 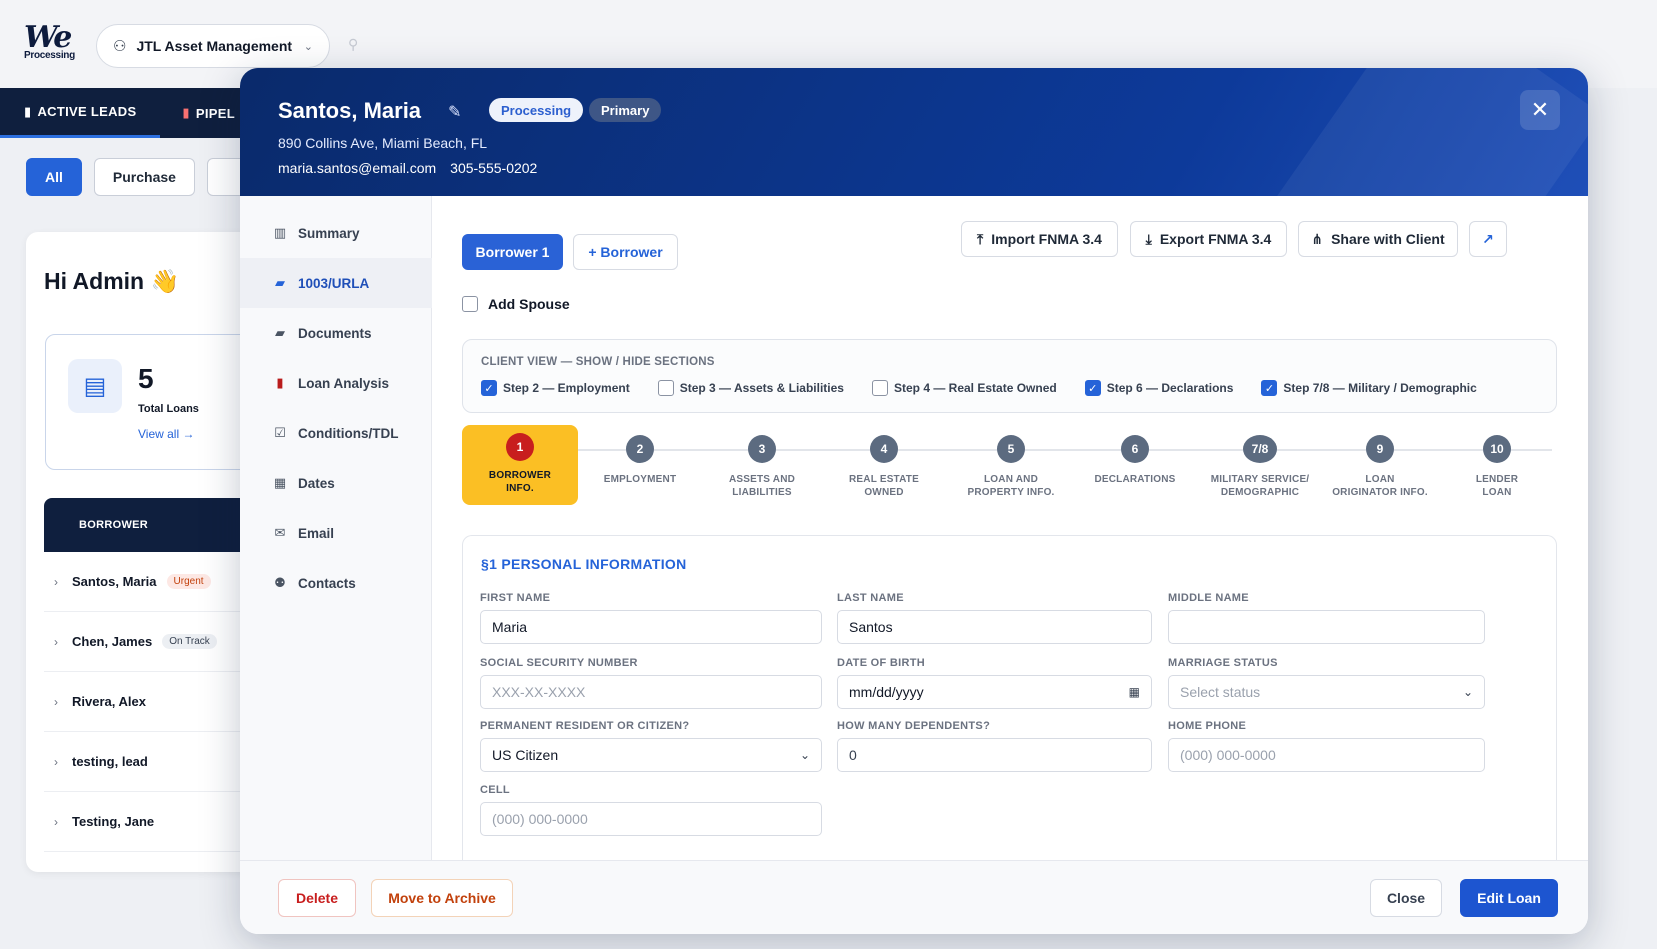 What do you see at coordinates (189, 641) in the screenshot?
I see `status-badge: On Track` at bounding box center [189, 641].